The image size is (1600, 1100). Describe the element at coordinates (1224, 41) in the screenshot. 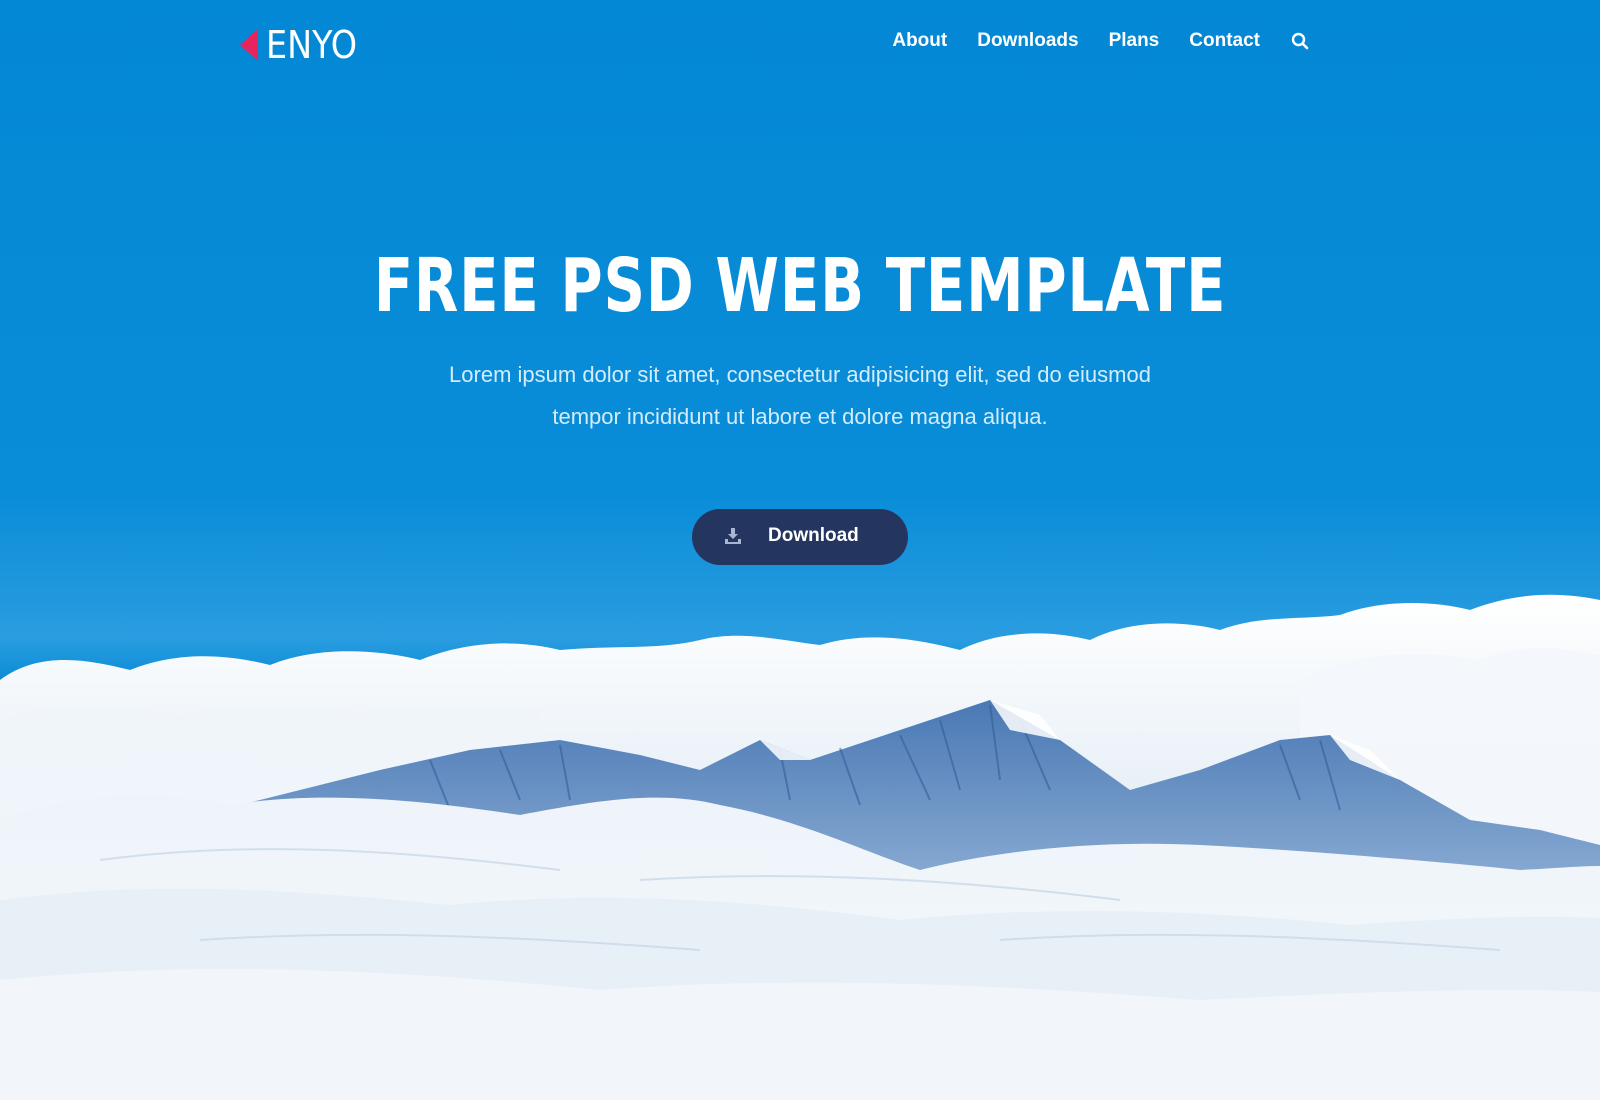

I see `nav-link-contact: Contact` at that location.